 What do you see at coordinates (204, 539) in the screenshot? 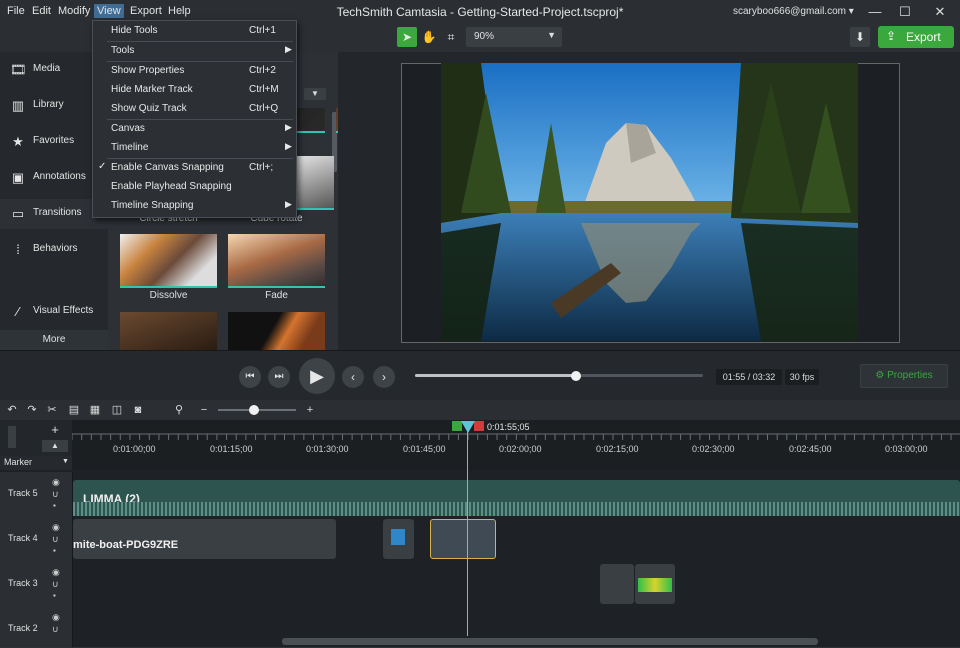
I see `video-clip-yosemite-boat: mite-boat-PDG9ZRE` at bounding box center [204, 539].